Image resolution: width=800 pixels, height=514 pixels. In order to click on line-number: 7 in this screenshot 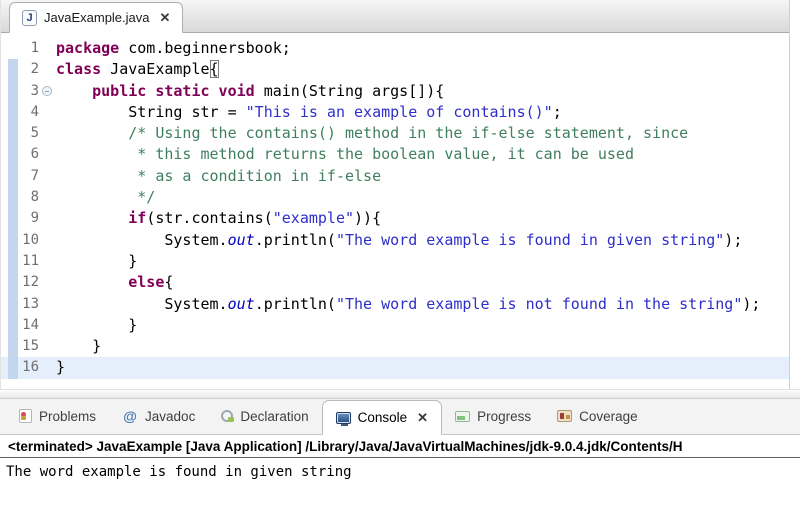, I will do `click(34, 175)`.